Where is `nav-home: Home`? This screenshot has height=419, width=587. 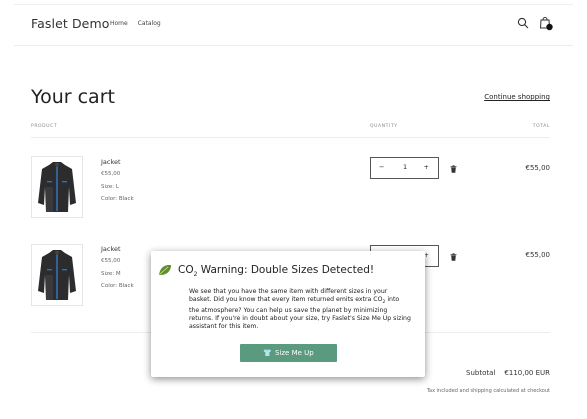
nav-home: Home is located at coordinates (119, 23).